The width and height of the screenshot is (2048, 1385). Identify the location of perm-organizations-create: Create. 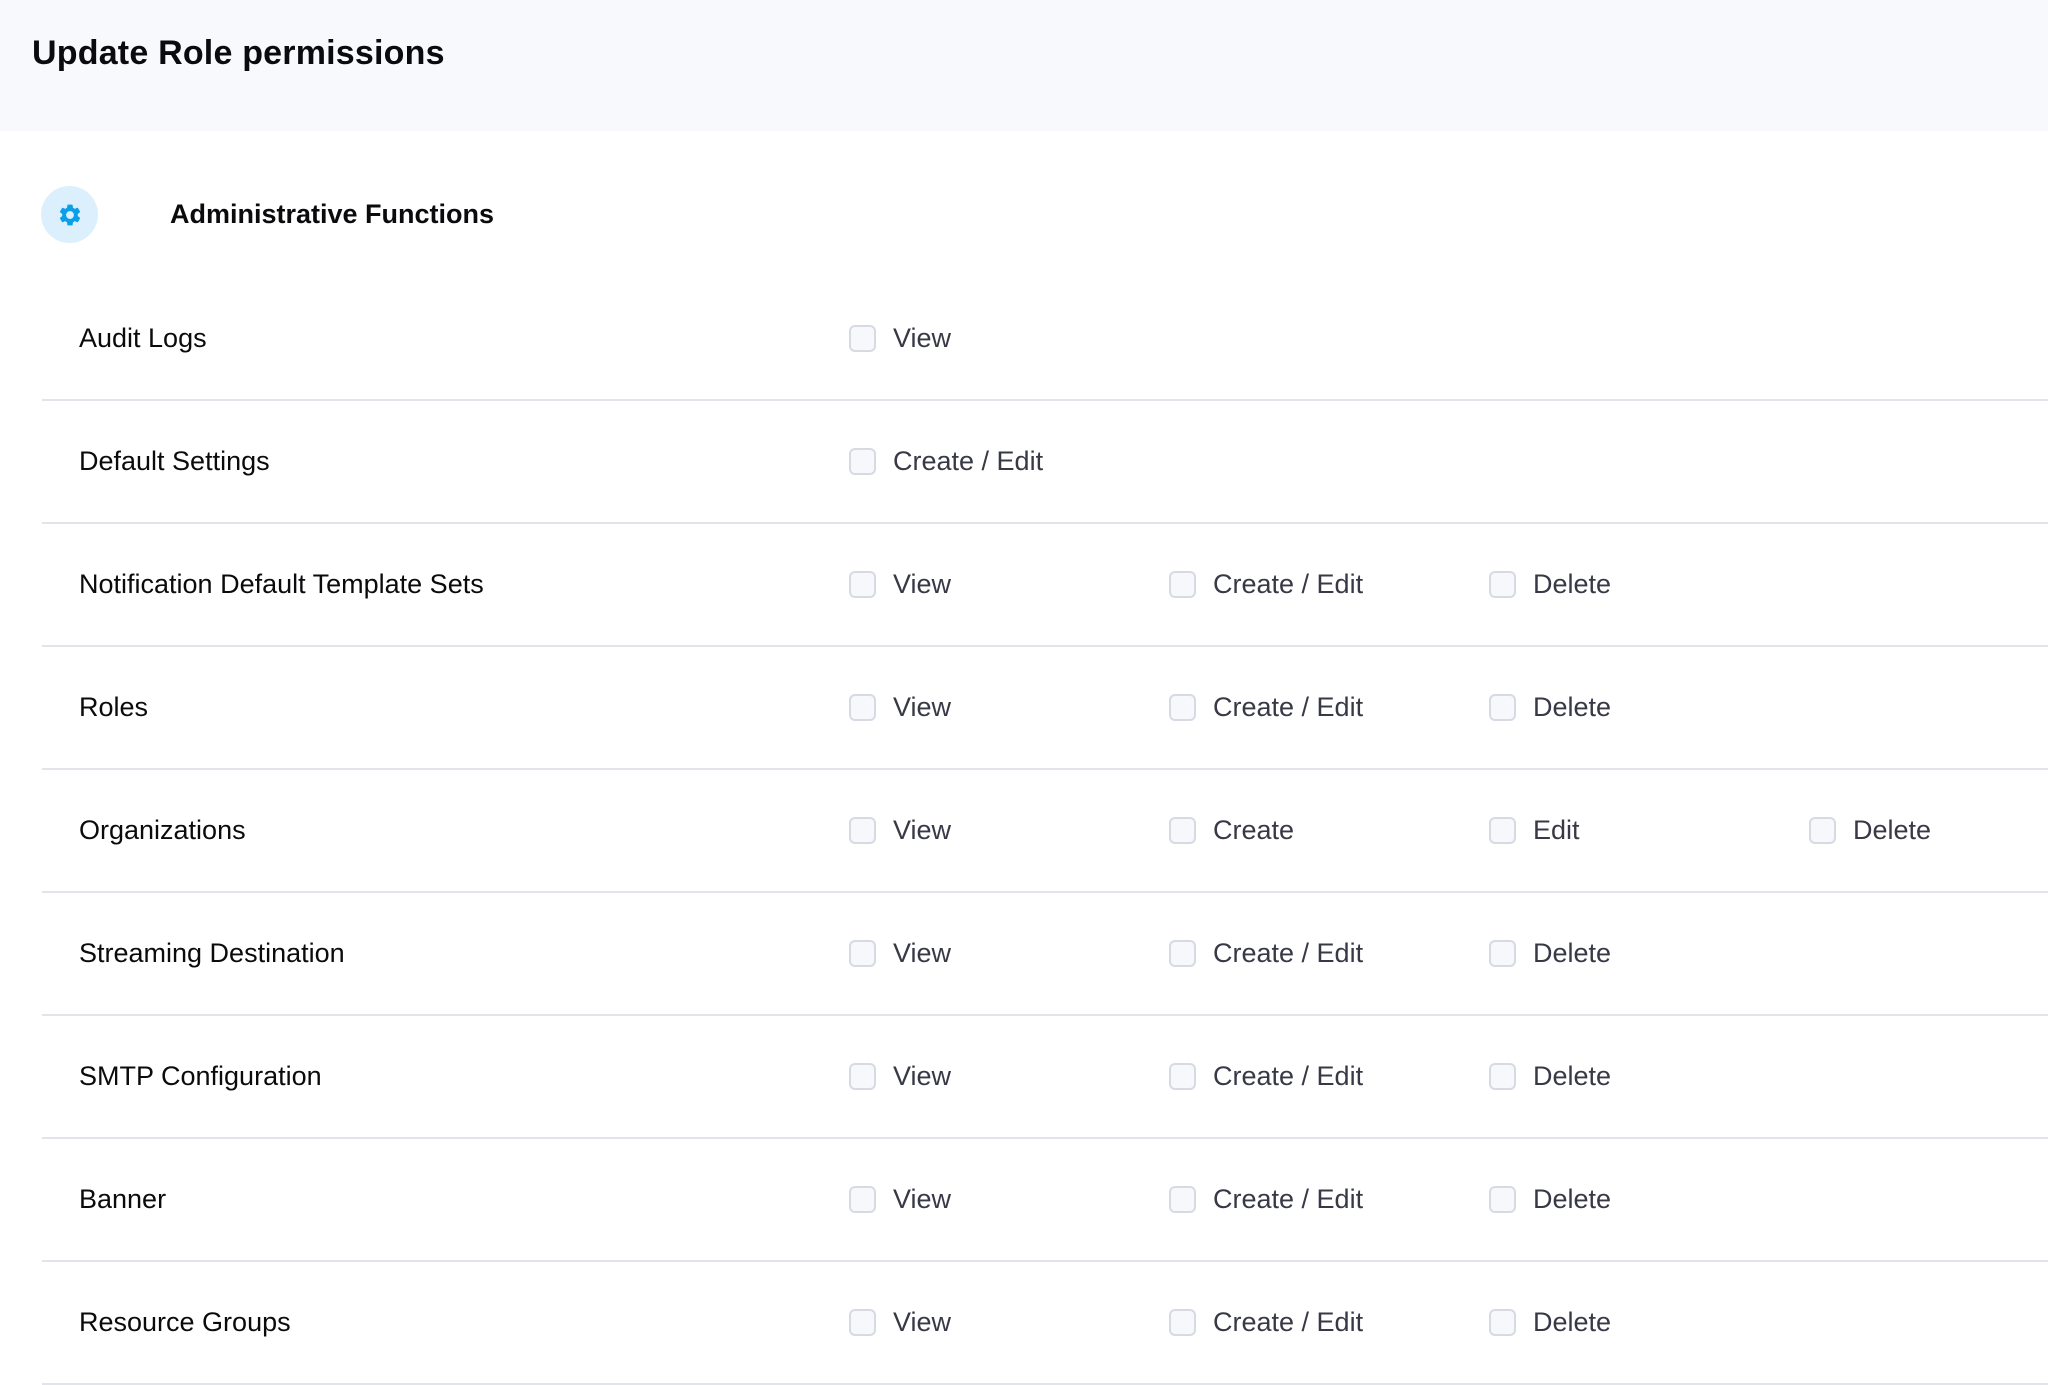
(1231, 830).